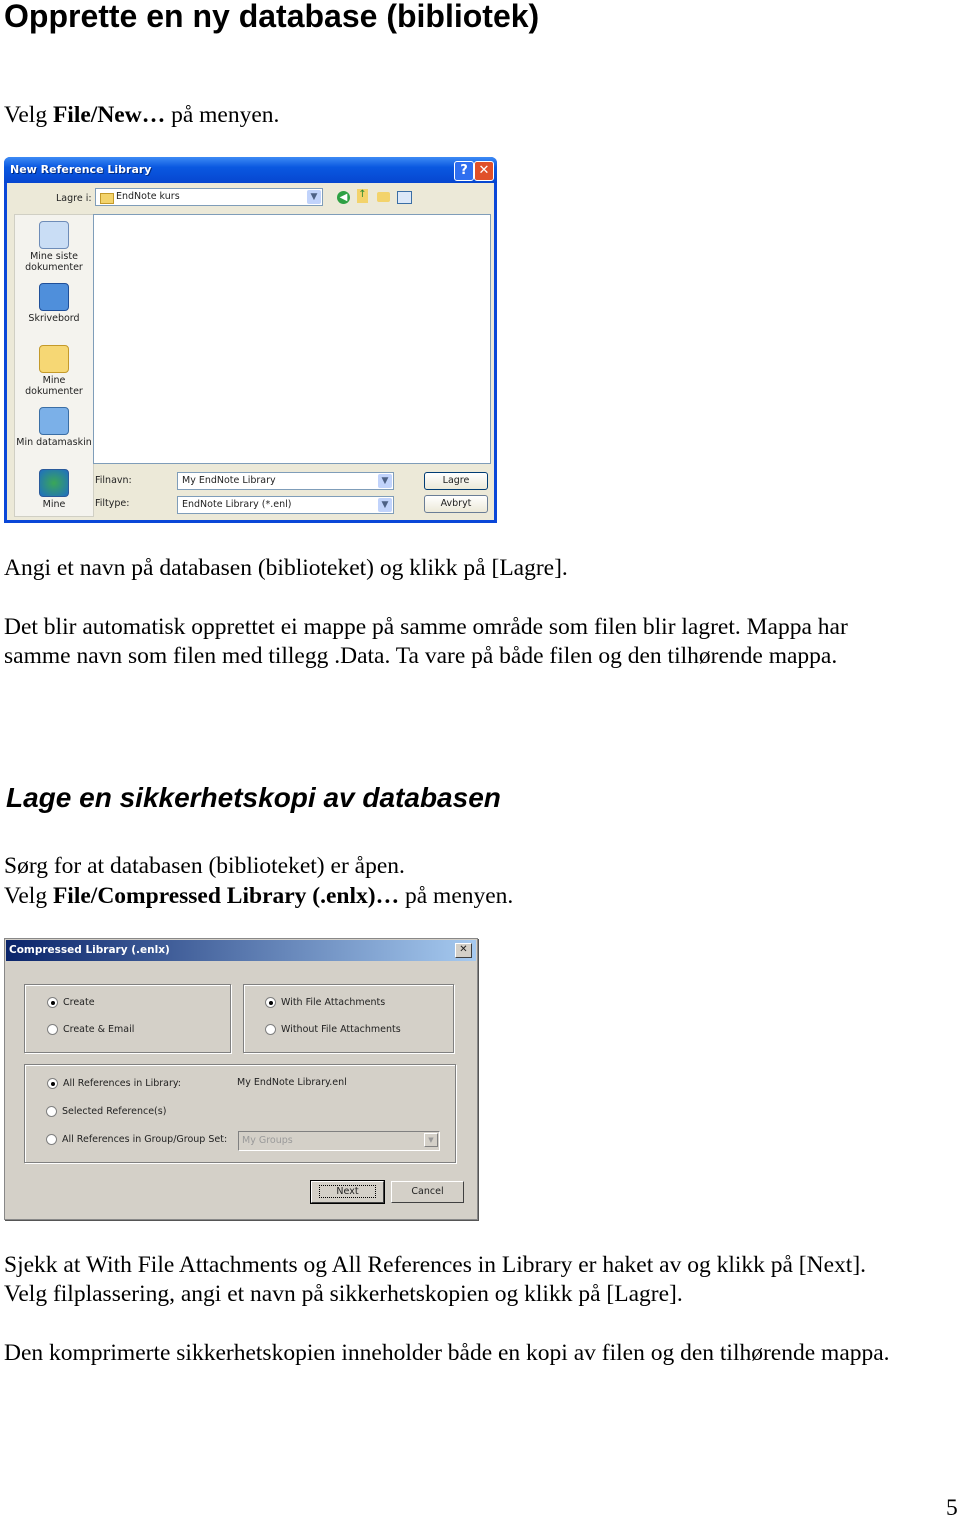  What do you see at coordinates (343, 197) in the screenshot?
I see `back-icon: ◀` at bounding box center [343, 197].